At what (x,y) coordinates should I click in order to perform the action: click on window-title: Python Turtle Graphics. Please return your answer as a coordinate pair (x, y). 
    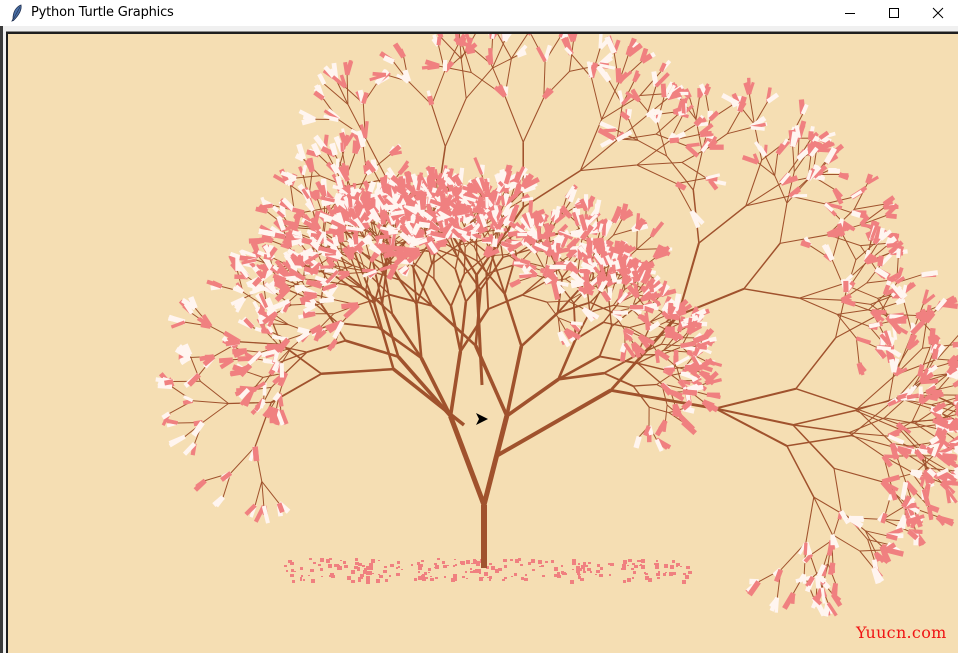
    Looking at the image, I should click on (102, 12).